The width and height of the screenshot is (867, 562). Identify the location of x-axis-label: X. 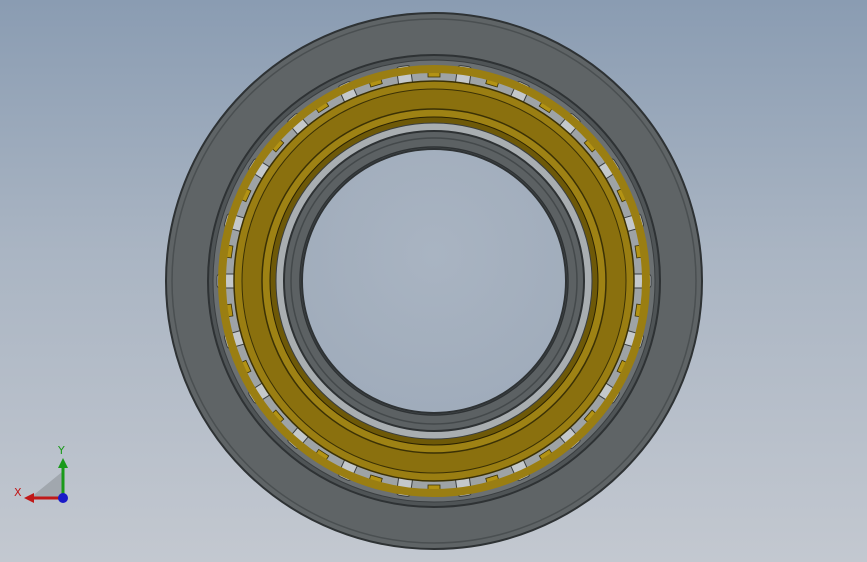
(18, 492).